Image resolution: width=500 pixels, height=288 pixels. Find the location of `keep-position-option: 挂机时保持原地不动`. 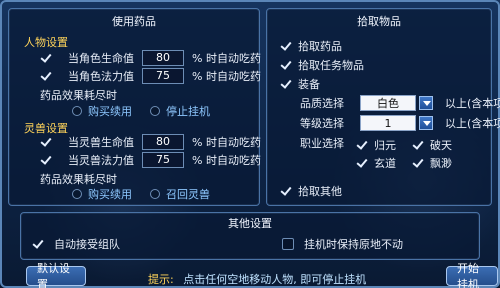

keep-position-option: 挂机时保持原地不动 is located at coordinates (342, 244).